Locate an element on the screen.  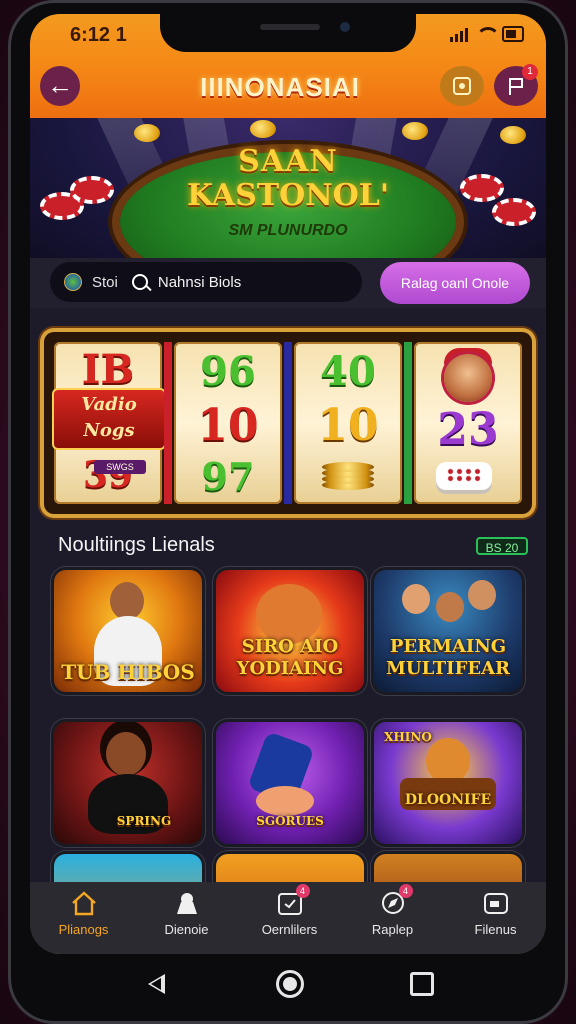
reel1-top-symbol: IB is located at coordinates (108, 369).